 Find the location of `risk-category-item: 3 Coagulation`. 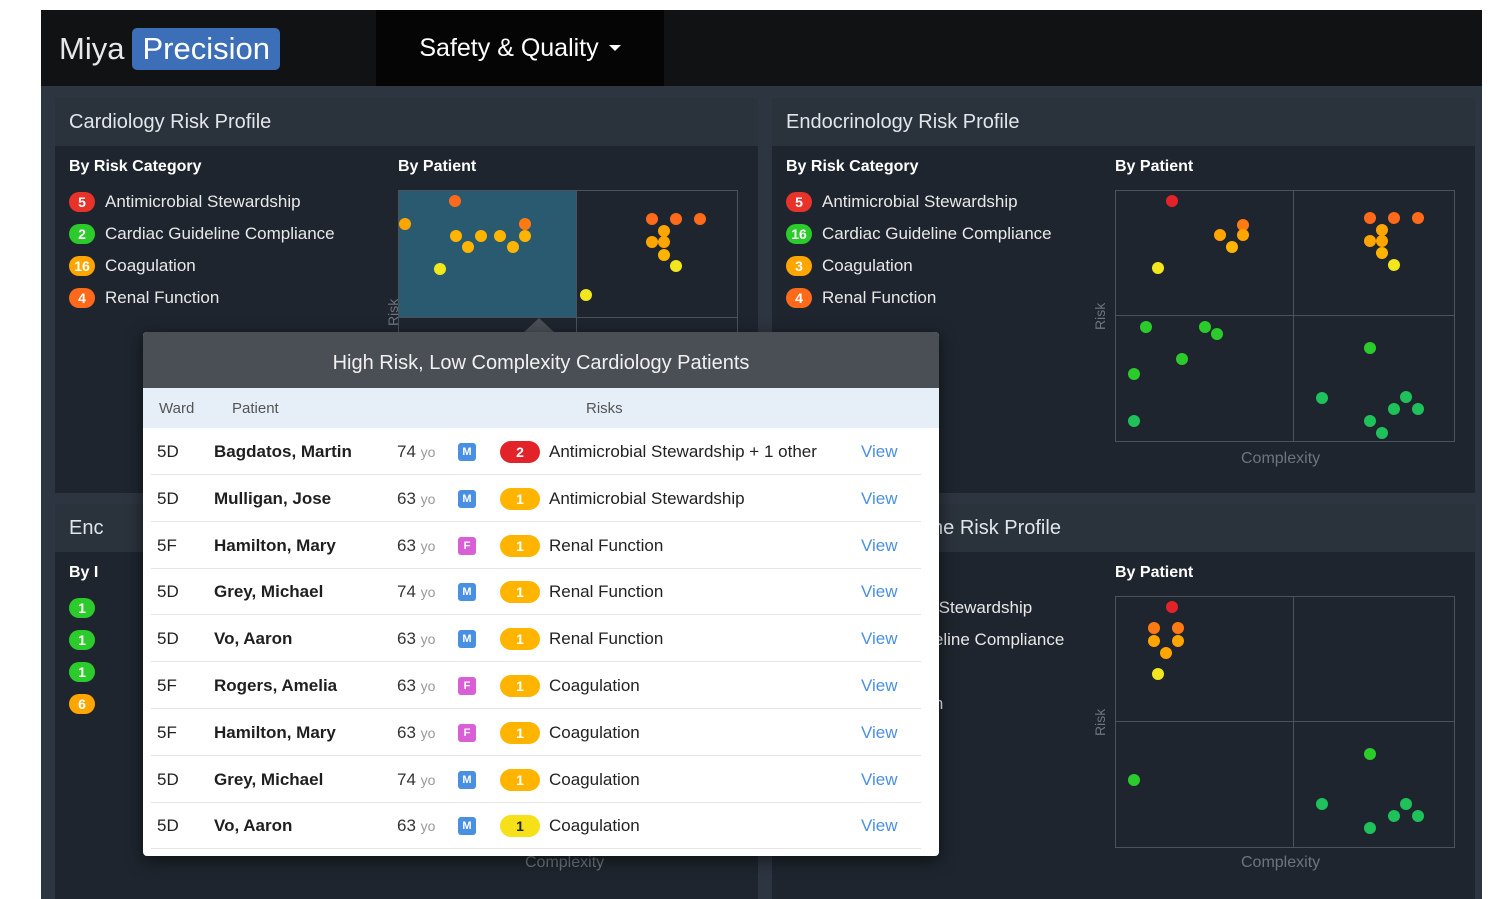

risk-category-item: 3 Coagulation is located at coordinates (919, 266).